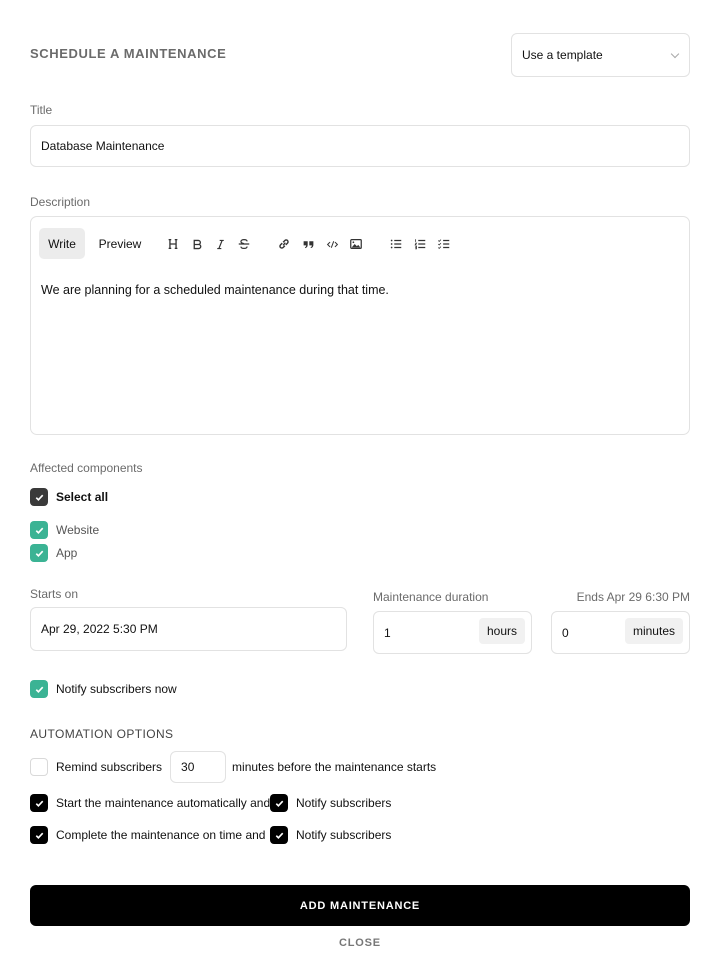  Describe the element at coordinates (562, 55) in the screenshot. I see `template-select-value: Use a template` at that location.